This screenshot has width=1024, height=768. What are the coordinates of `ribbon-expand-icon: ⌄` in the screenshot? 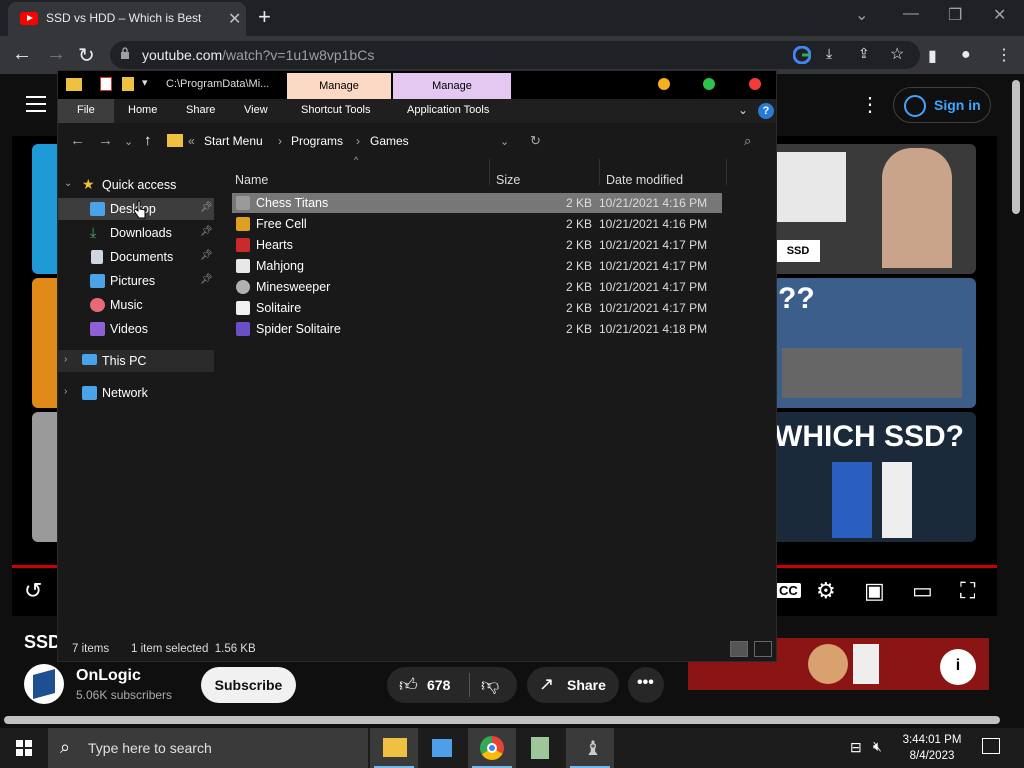 It's located at (743, 110).